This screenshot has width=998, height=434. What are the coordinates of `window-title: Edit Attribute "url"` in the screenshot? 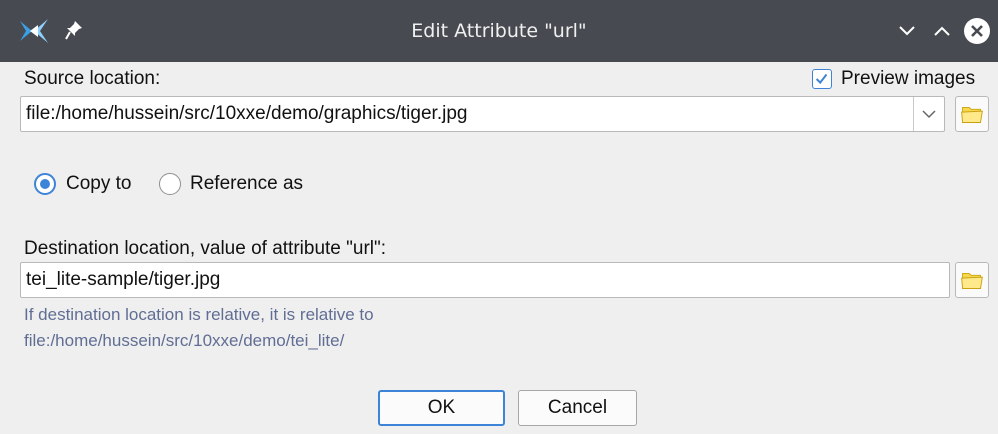 It's located at (499, 31).